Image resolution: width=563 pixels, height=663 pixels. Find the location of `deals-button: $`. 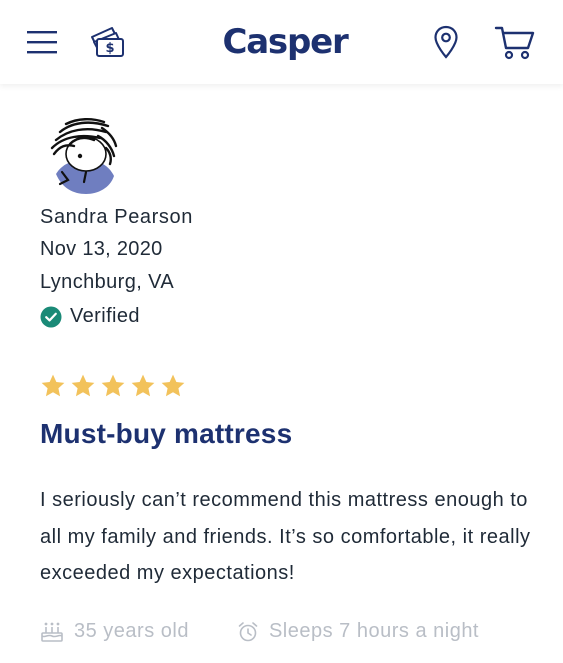

deals-button: $ is located at coordinates (108, 42).